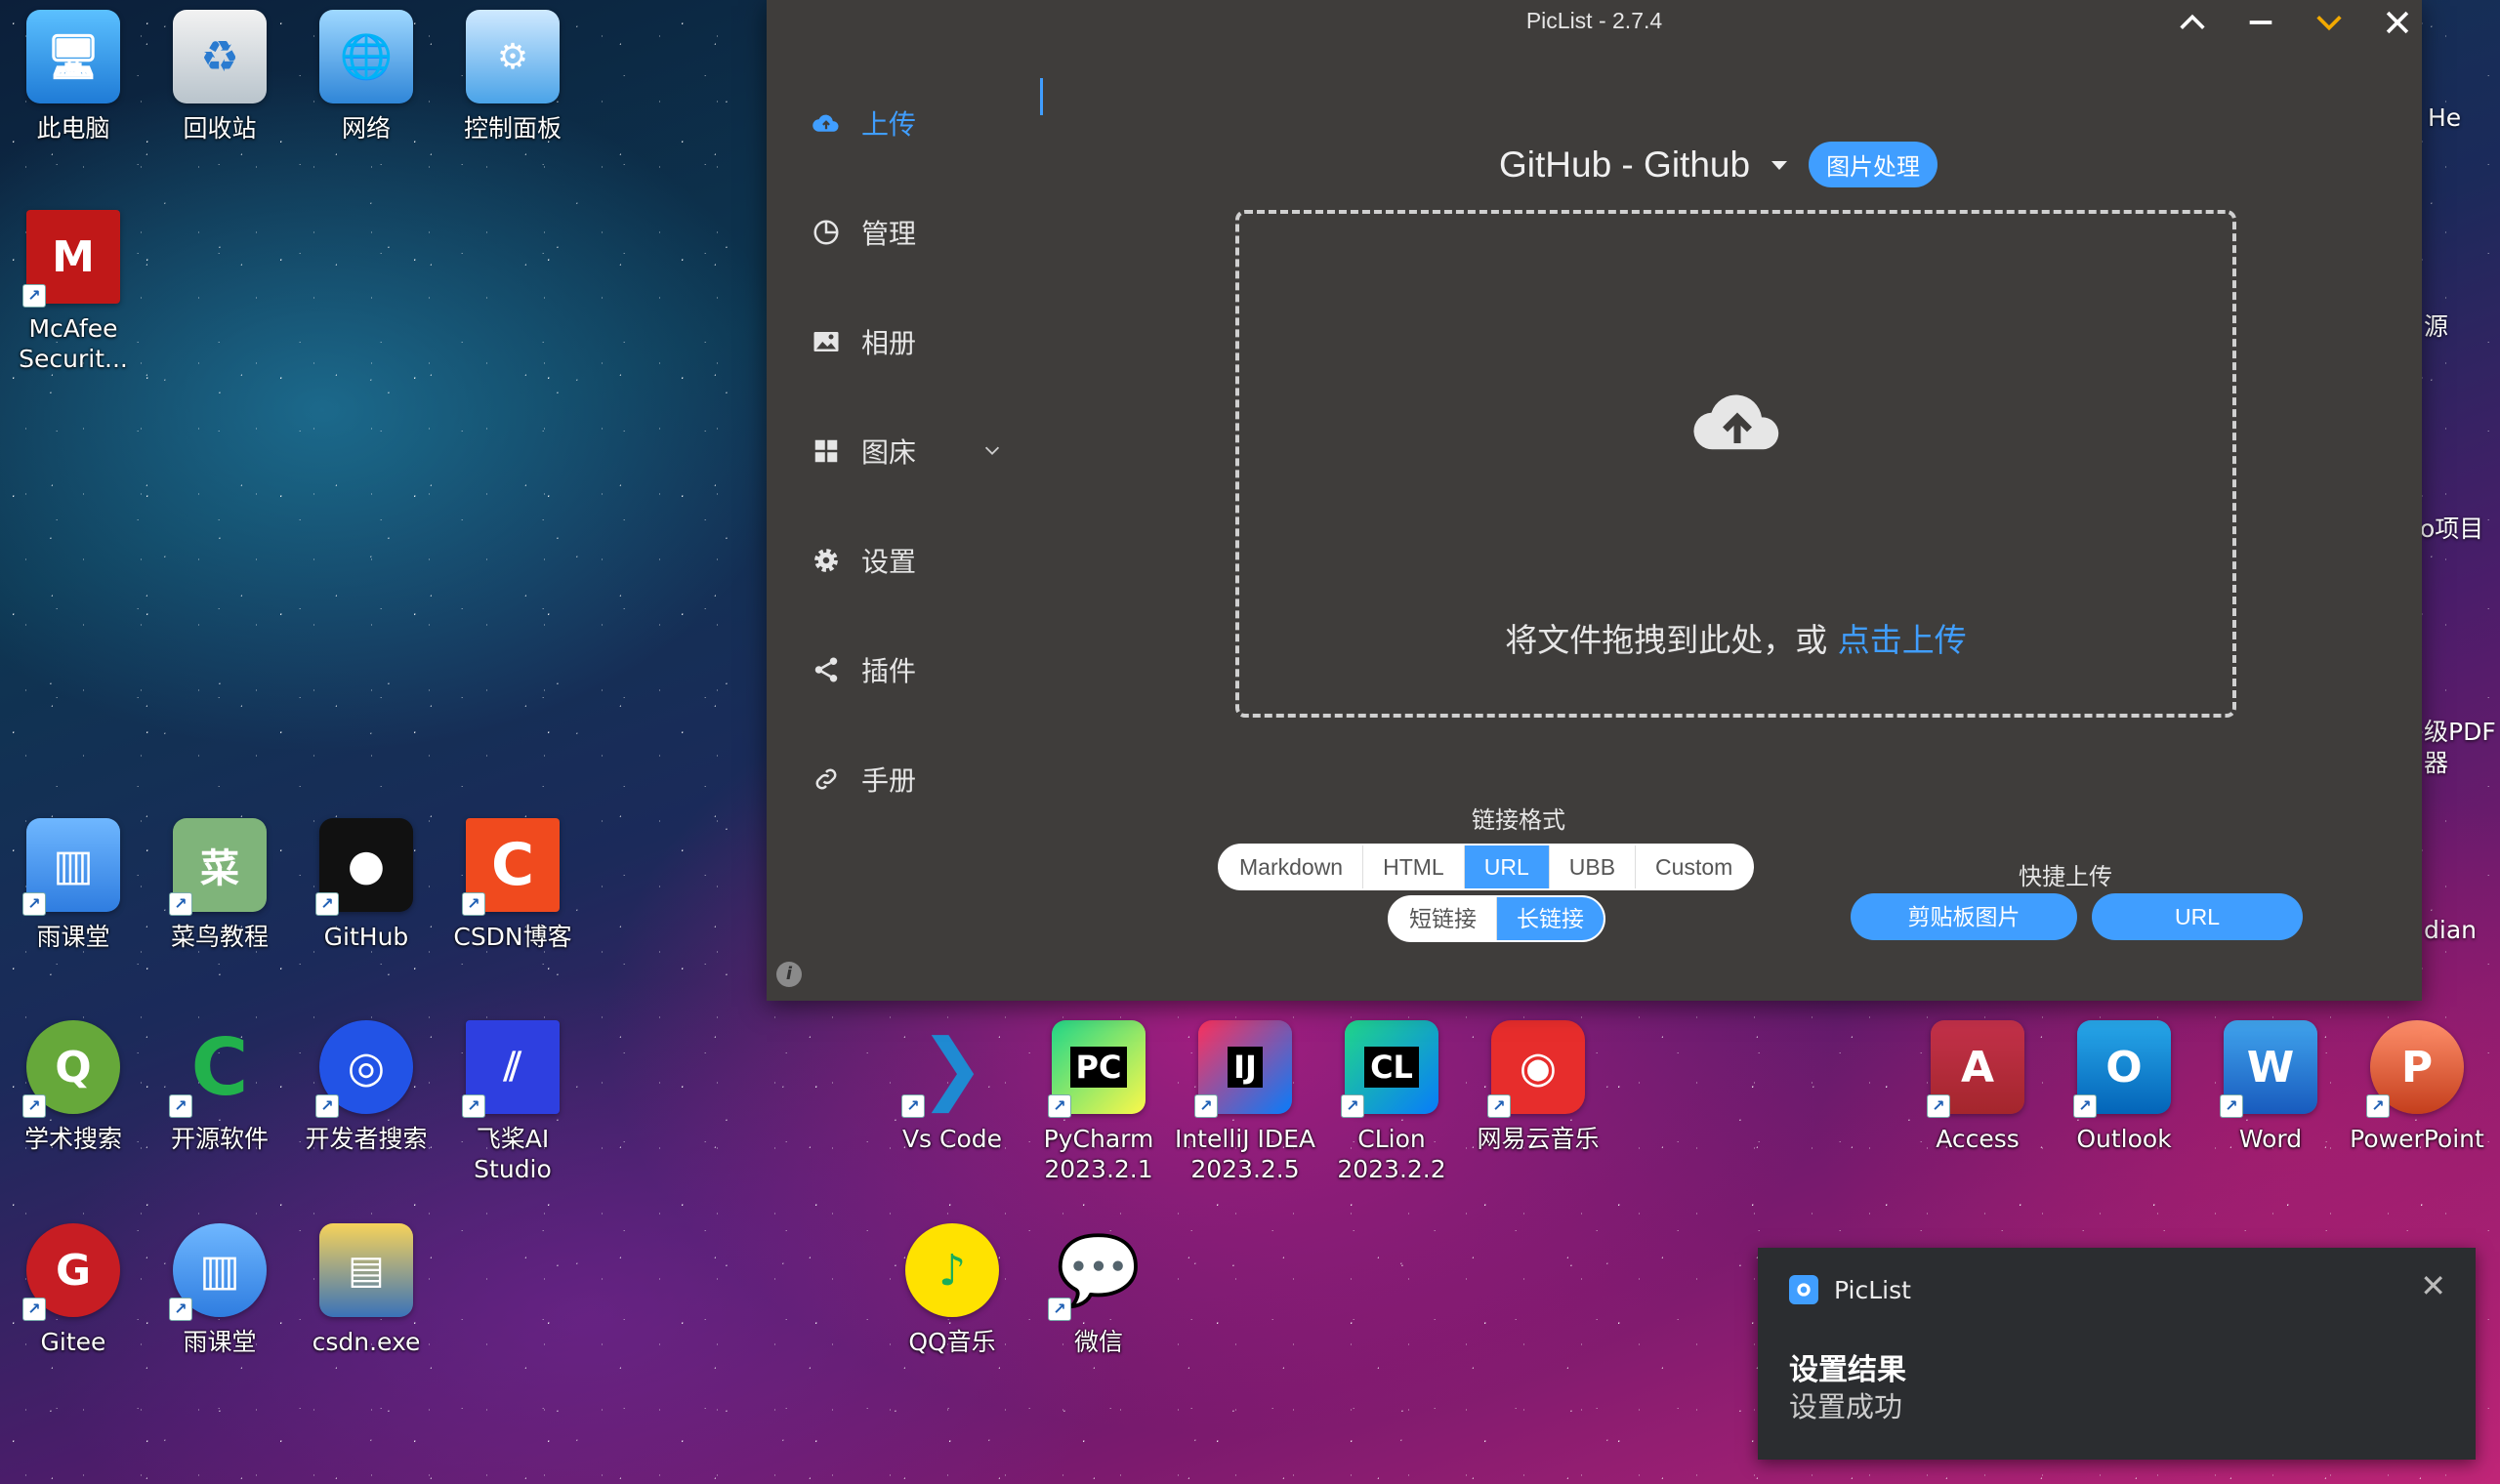 The height and width of the screenshot is (1484, 2500). I want to click on sidebar-item-label: 设置, so click(889, 562).